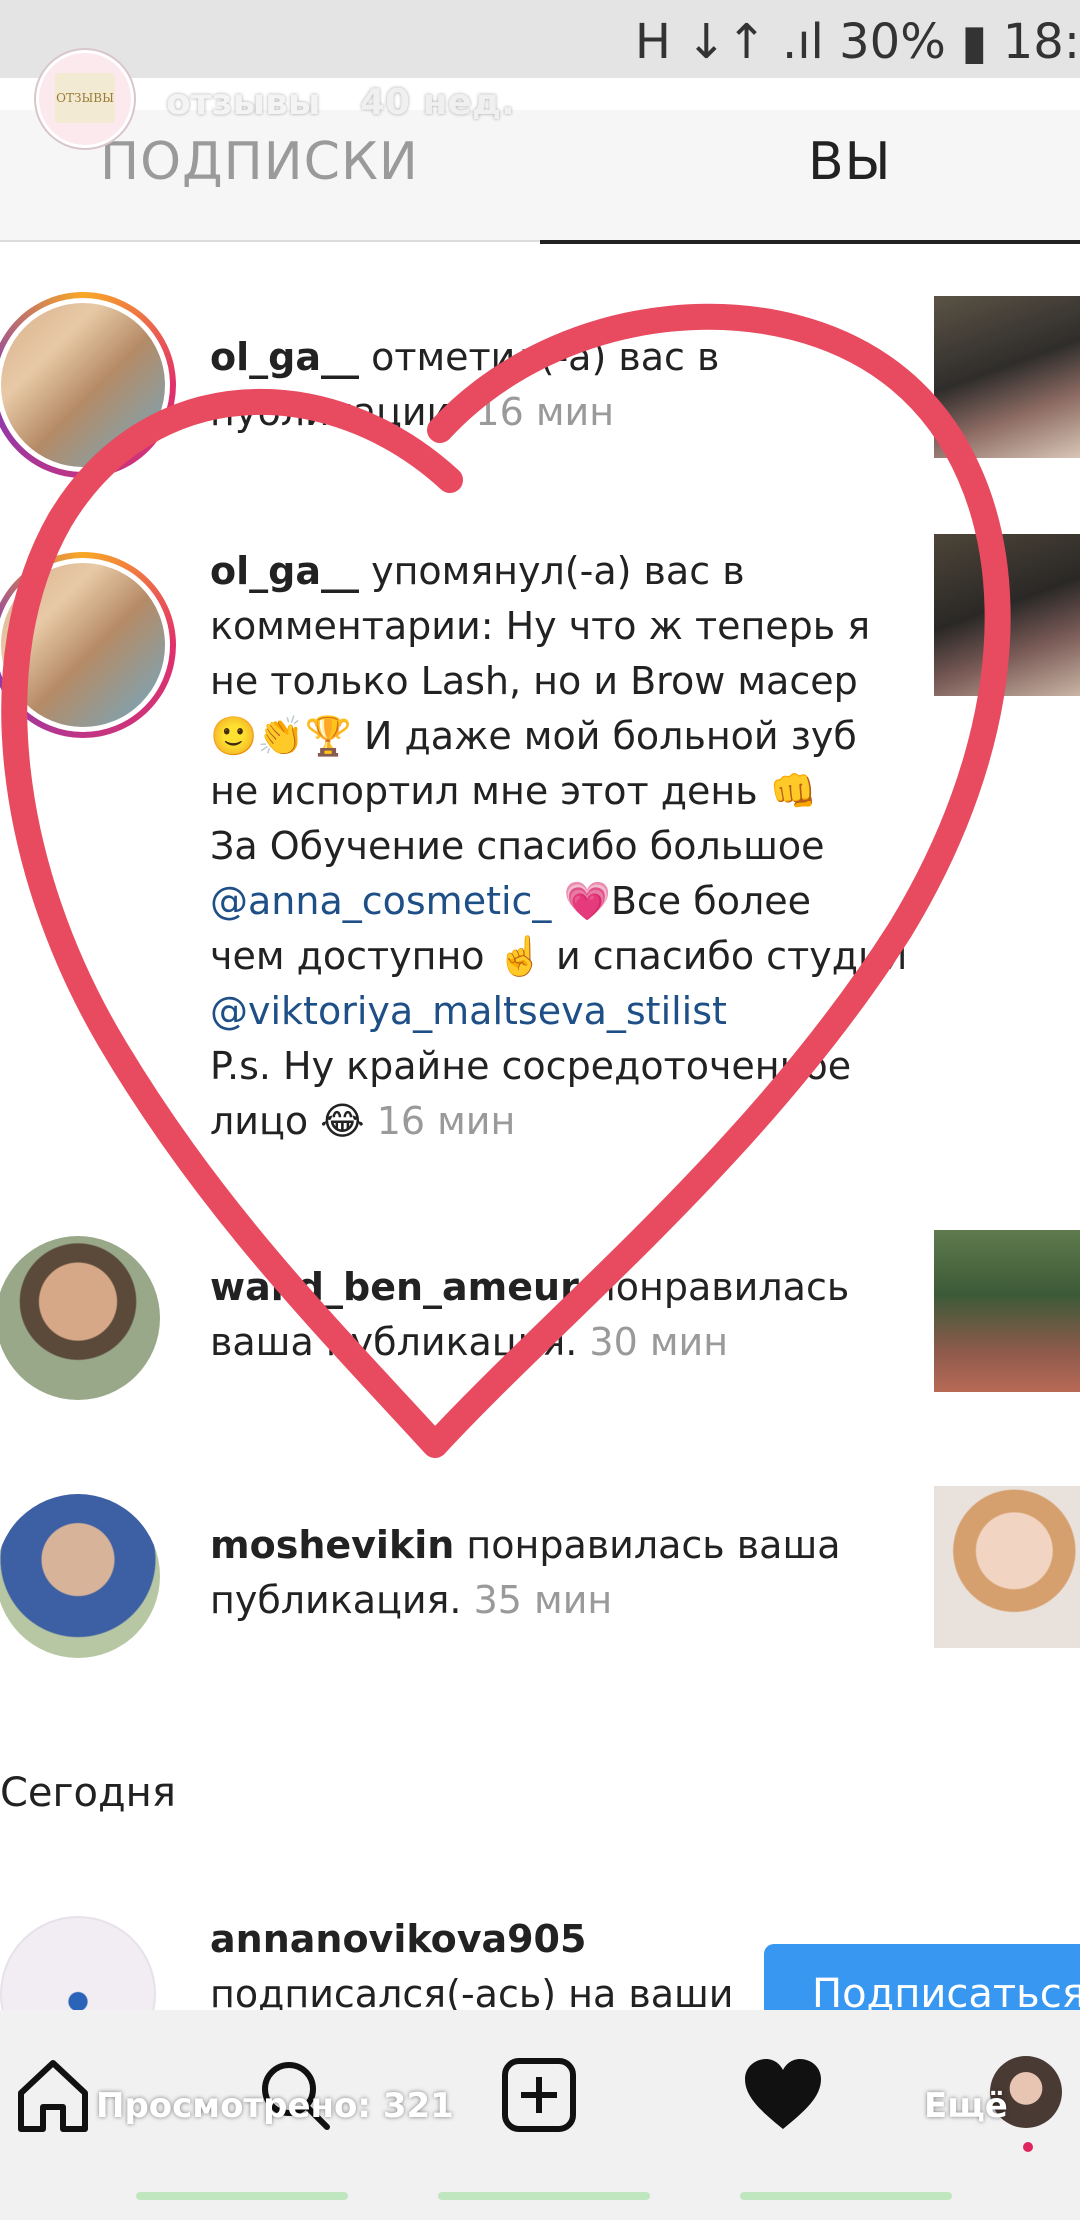  Describe the element at coordinates (966, 2106) in the screenshot. I see `more-button: Ещё` at that location.